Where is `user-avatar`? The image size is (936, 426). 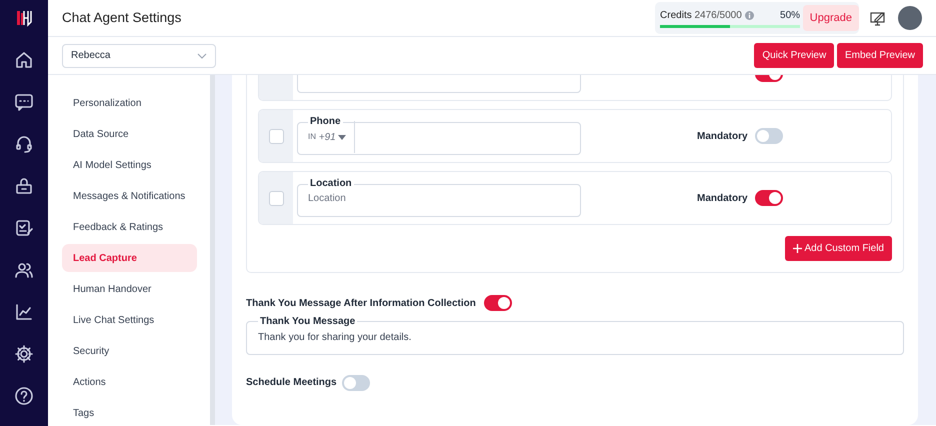
user-avatar is located at coordinates (910, 18).